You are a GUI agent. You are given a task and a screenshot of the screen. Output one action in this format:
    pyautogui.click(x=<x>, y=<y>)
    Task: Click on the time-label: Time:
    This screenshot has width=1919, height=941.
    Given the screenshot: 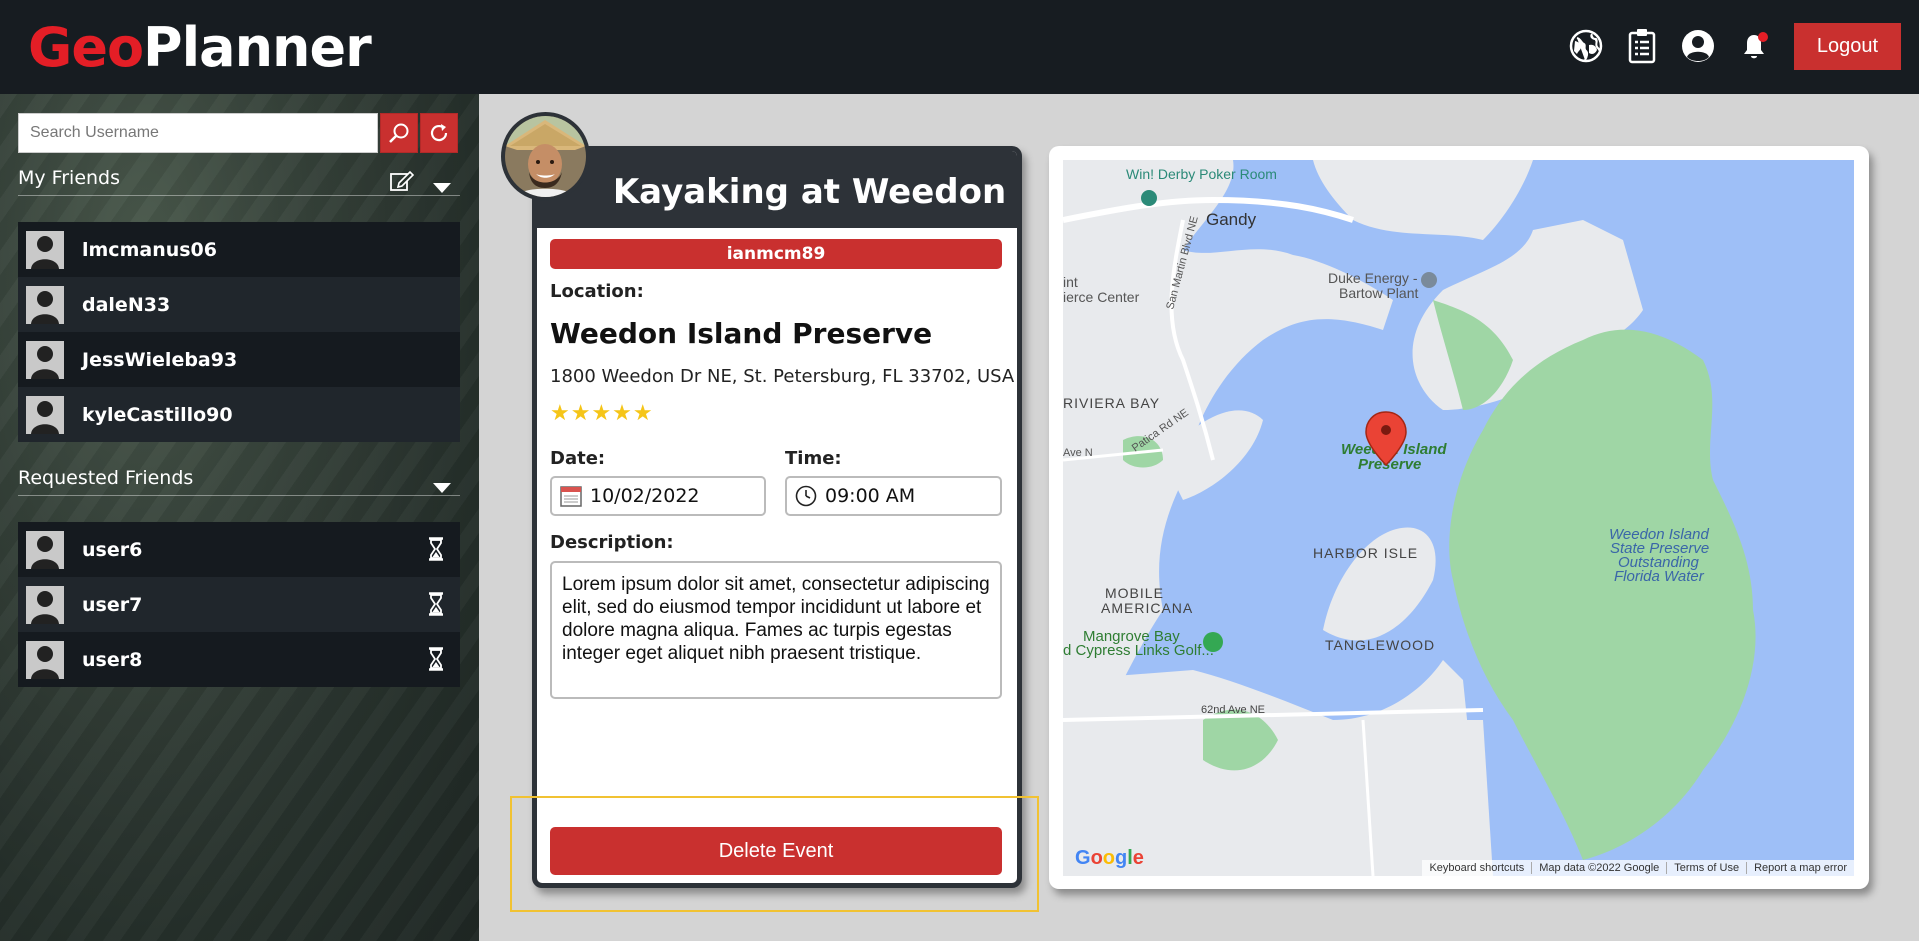 What is the action you would take?
    pyautogui.click(x=813, y=458)
    